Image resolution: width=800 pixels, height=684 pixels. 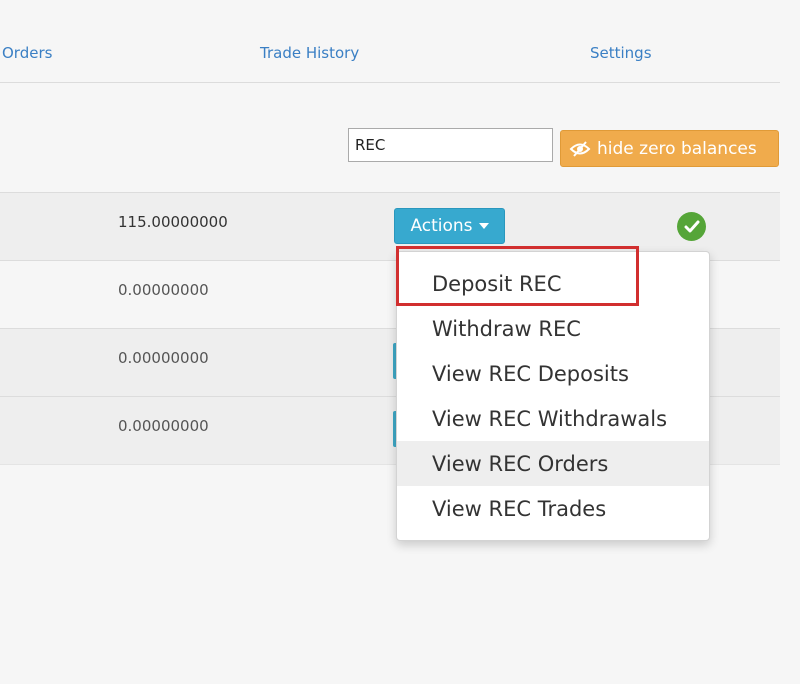 What do you see at coordinates (691, 226) in the screenshot?
I see `check-circle-icon` at bounding box center [691, 226].